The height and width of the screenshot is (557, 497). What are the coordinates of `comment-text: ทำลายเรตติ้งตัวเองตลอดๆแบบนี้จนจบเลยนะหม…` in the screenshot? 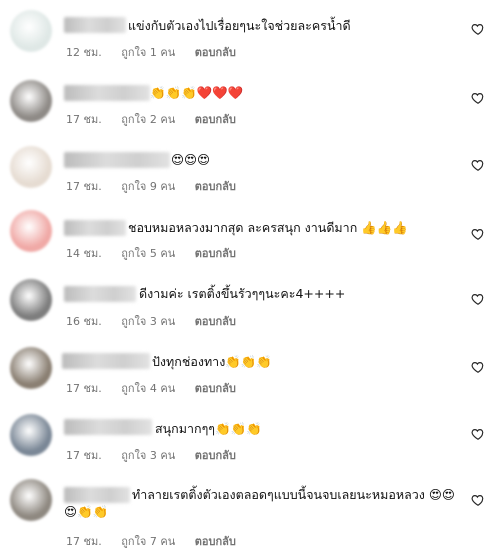 It's located at (259, 503).